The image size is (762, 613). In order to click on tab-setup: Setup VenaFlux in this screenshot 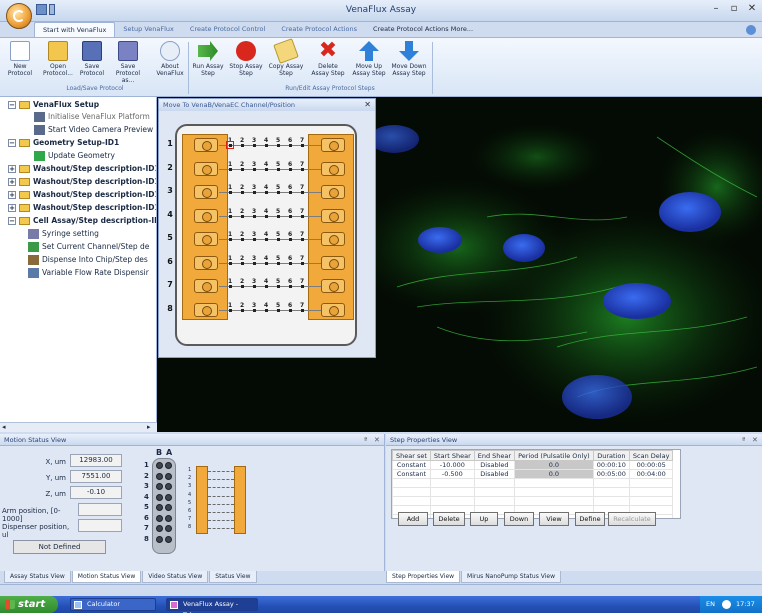, I will do `click(148, 30)`.